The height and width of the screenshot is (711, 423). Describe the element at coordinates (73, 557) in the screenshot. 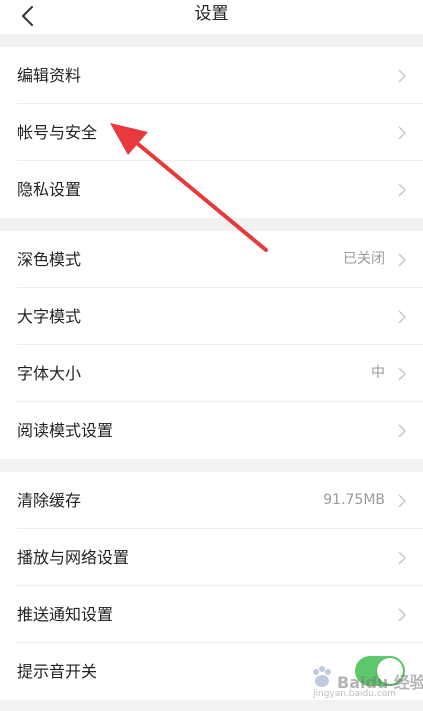

I see `settings-item-label: 播放与网络设置` at that location.